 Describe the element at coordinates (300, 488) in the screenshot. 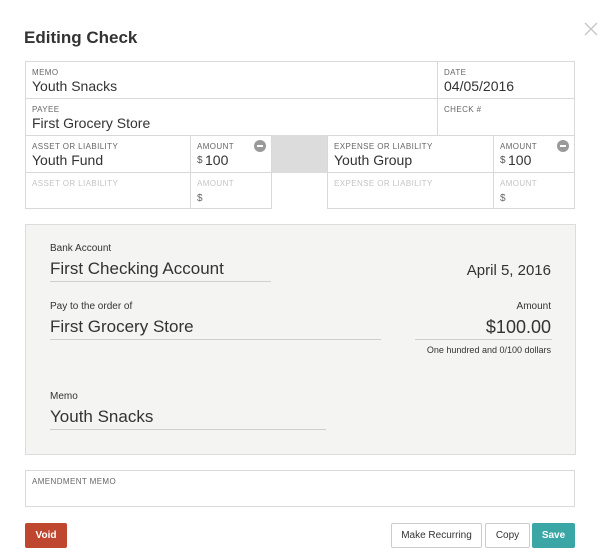

I see `amendment-memo-field: AMENDMENT MEMO` at that location.